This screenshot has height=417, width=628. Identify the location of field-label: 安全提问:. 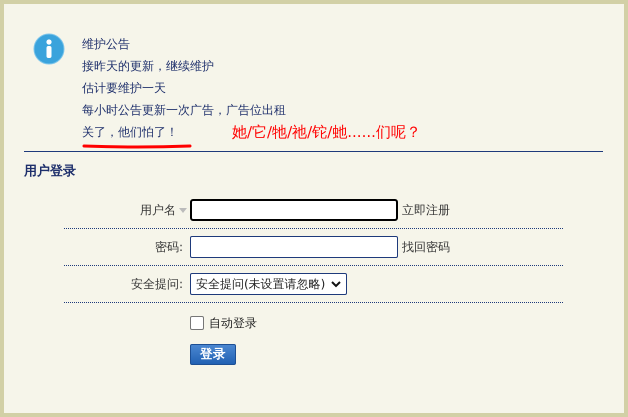
(156, 284).